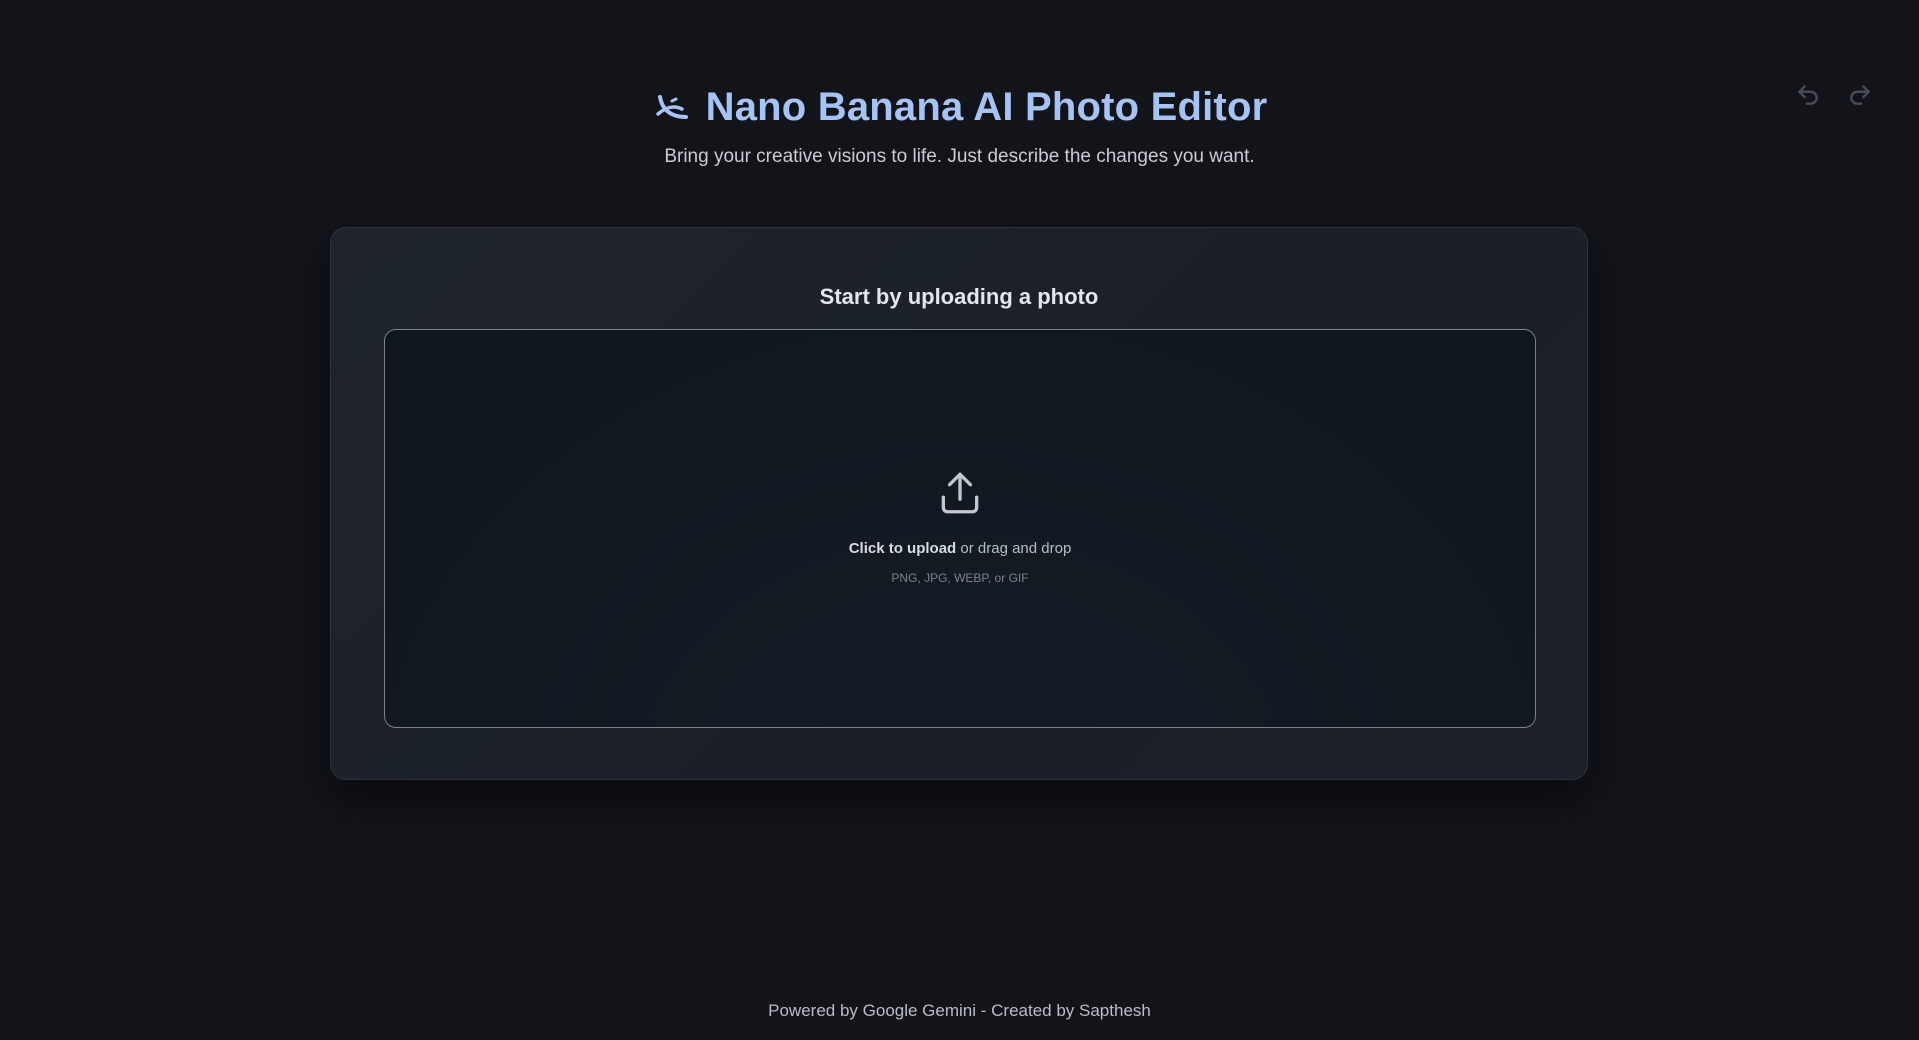 The width and height of the screenshot is (1919, 1040). Describe the element at coordinates (903, 548) in the screenshot. I see `click-to-upload-label: Click to upload` at that location.